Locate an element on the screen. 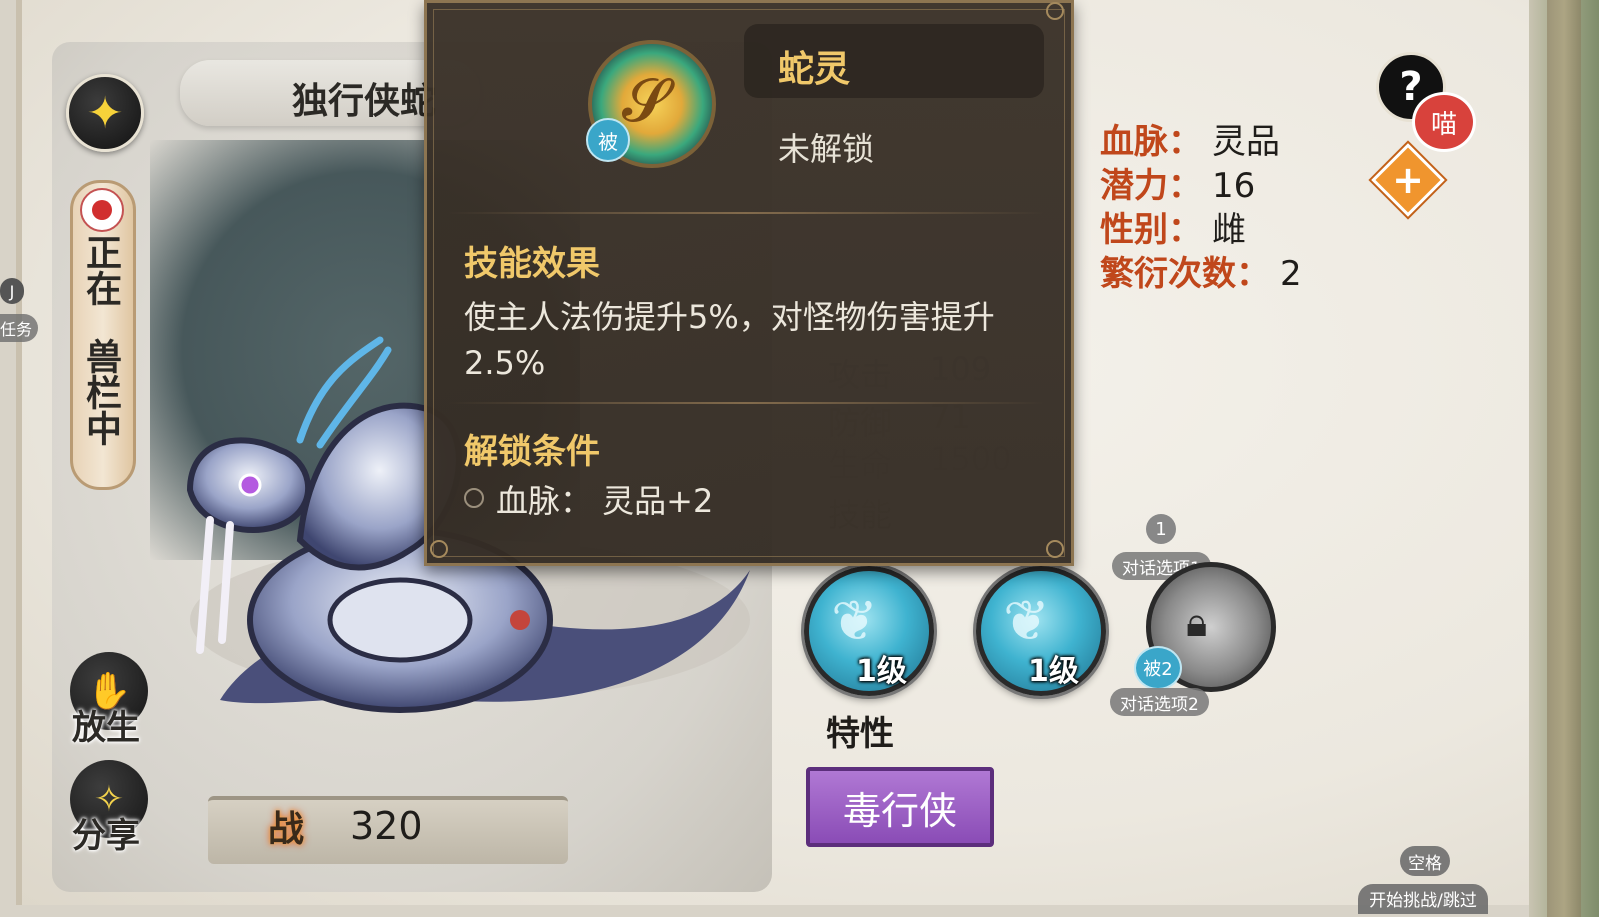 This screenshot has height=917, width=1599. release-label: 放生 is located at coordinates (106, 728).